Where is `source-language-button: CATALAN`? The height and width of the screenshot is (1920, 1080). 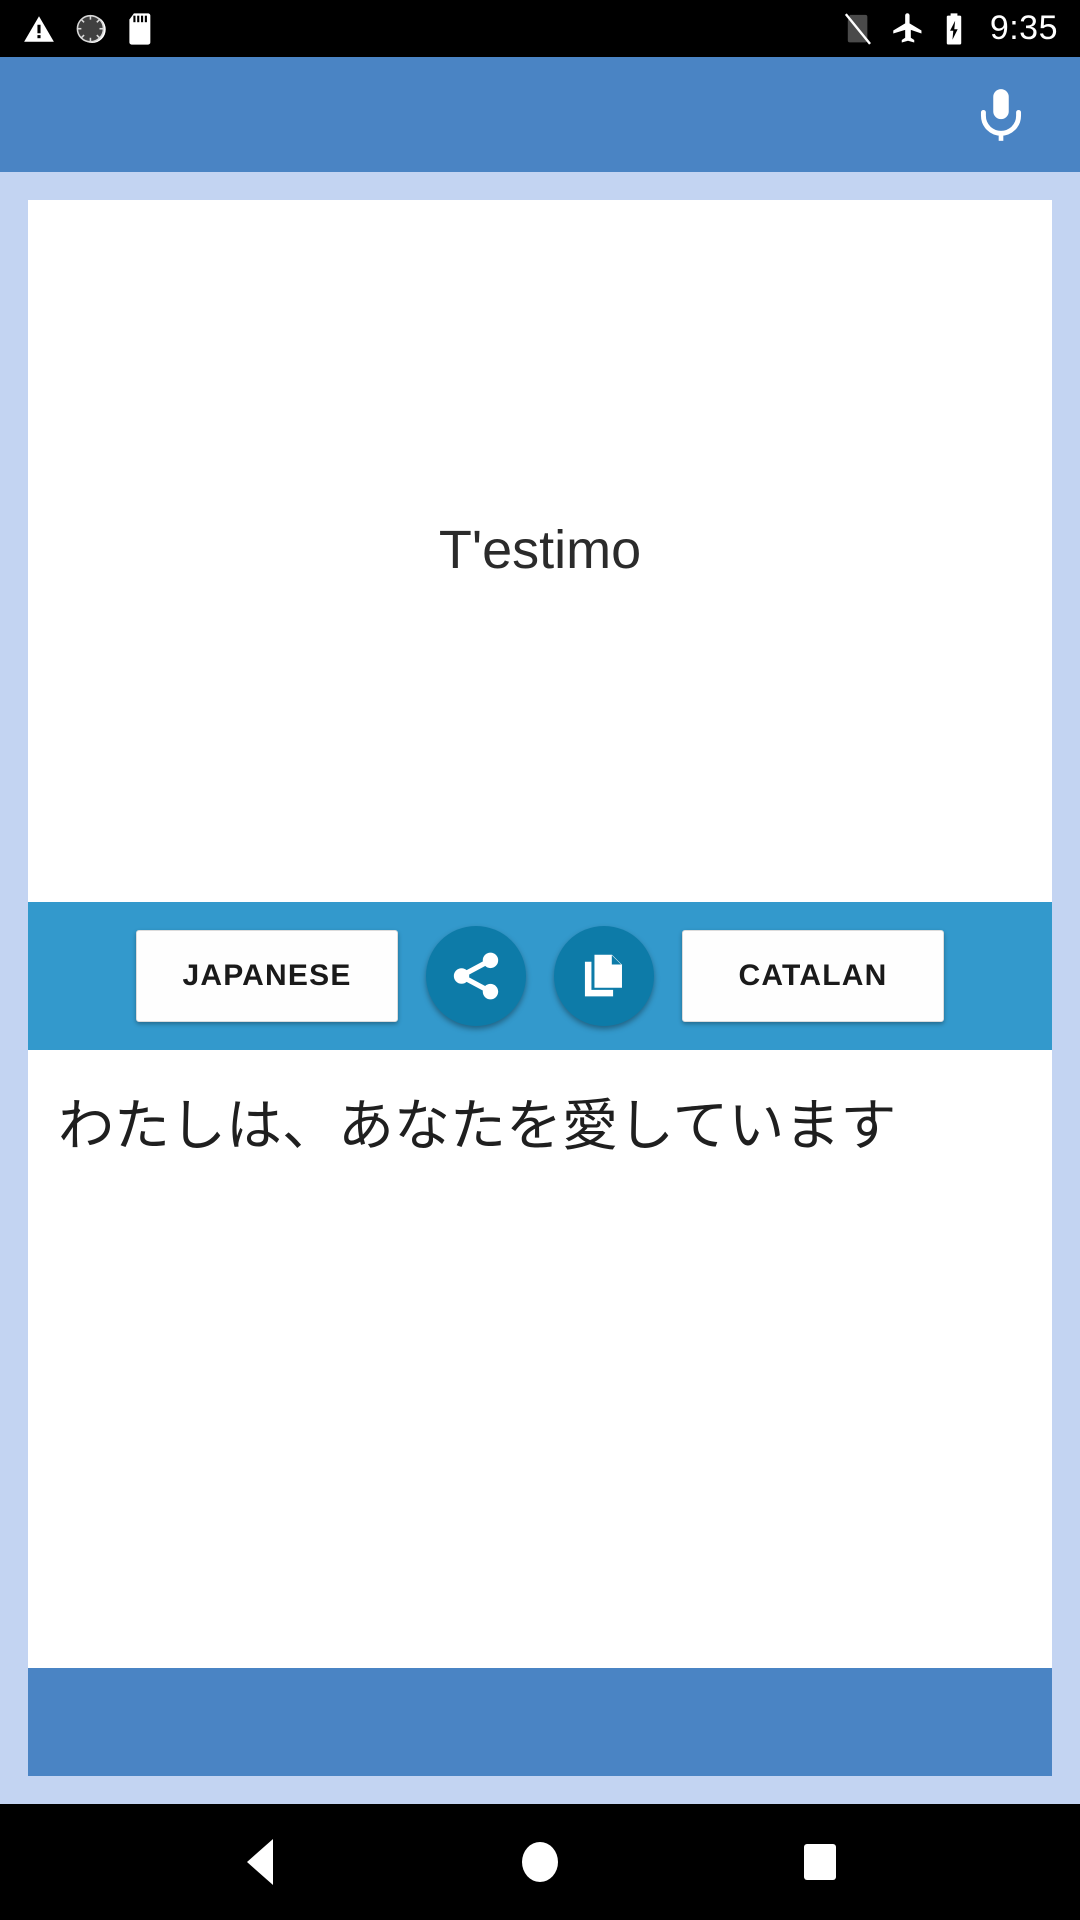
source-language-button: CATALAN is located at coordinates (813, 976).